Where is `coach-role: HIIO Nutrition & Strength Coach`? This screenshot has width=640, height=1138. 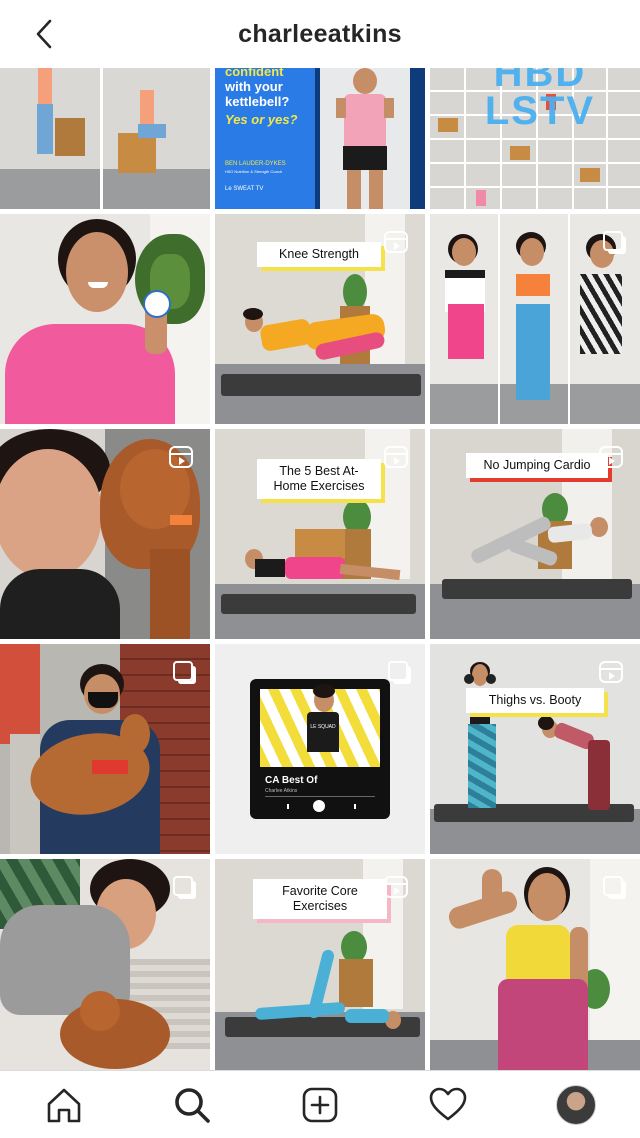
coach-role: HIIO Nutrition & Strength Coach is located at coordinates (253, 171).